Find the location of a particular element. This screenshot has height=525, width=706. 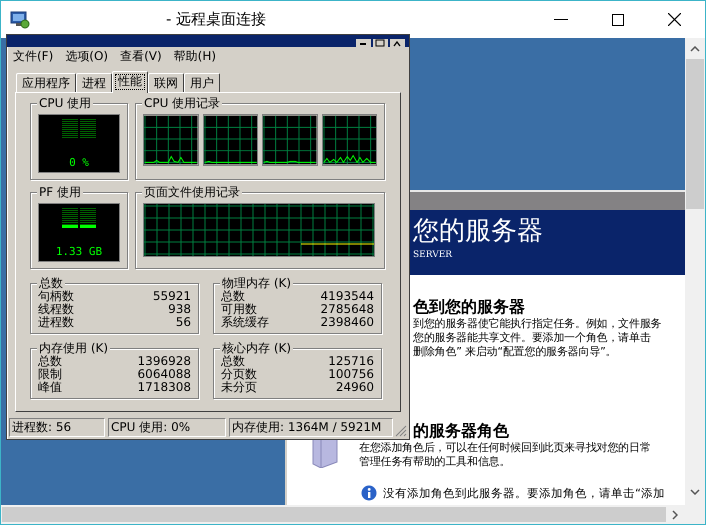

banner-subtitle: SERVER is located at coordinates (433, 255).